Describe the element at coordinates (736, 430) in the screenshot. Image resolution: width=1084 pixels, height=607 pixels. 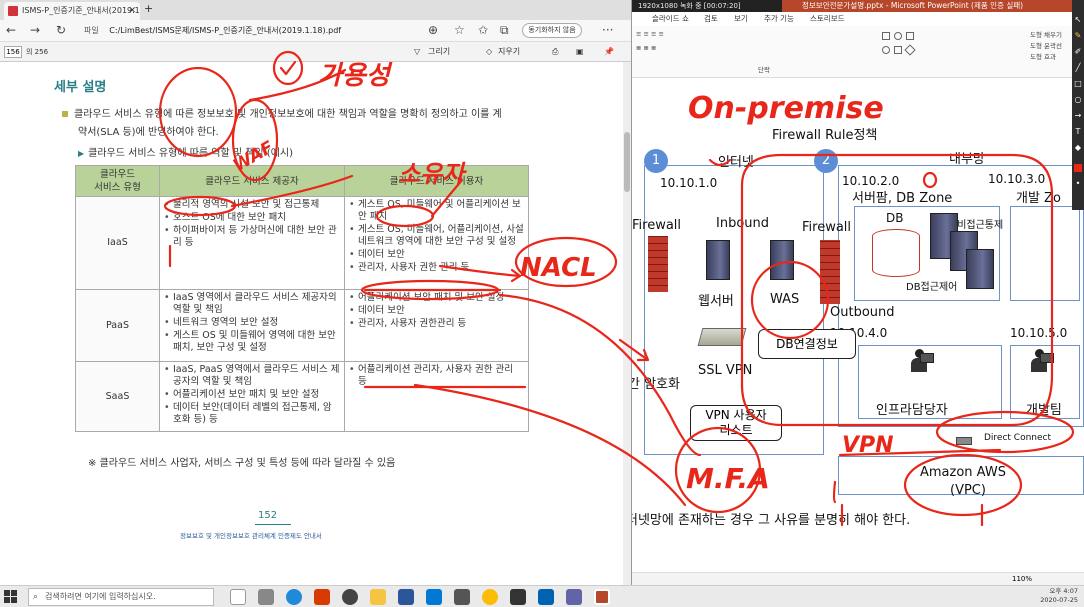
I see `callout-line: 리스트` at that location.